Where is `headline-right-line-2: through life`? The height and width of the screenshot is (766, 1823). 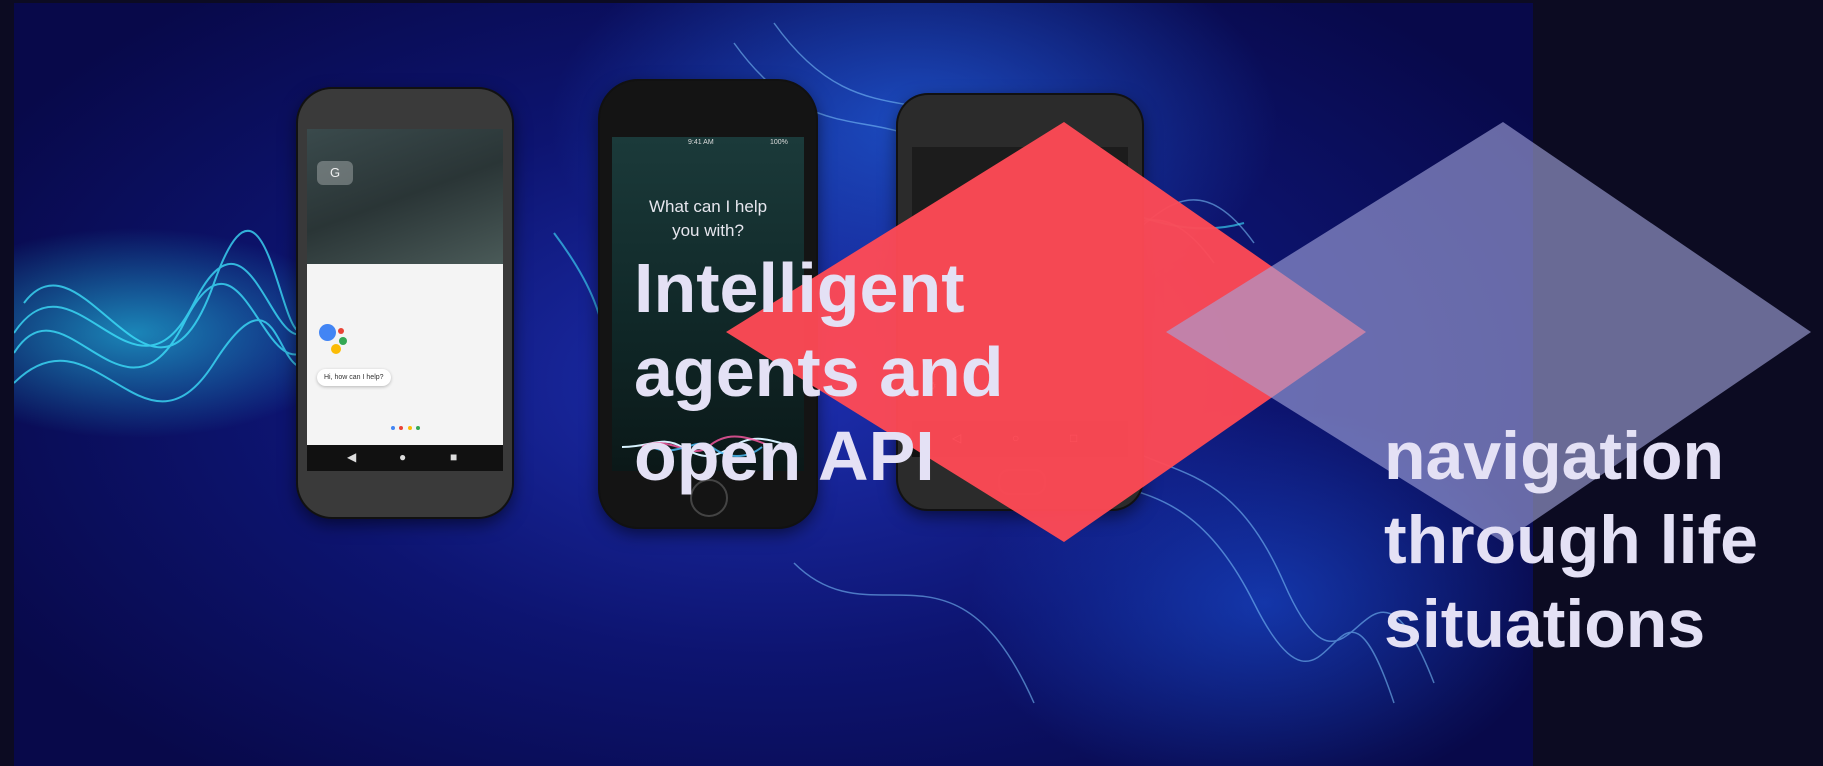 headline-right-line-2: through life is located at coordinates (1571, 540).